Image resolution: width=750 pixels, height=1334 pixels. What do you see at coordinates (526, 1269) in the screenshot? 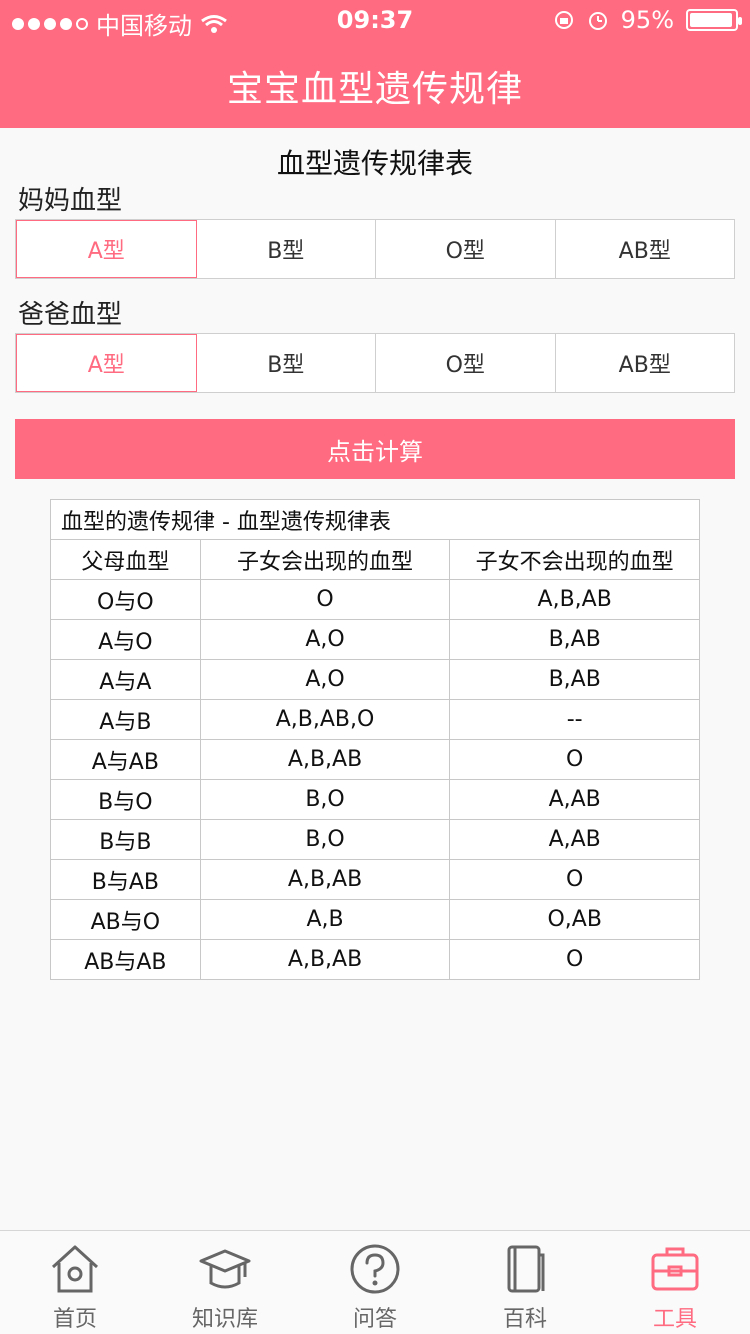
I see `book-icon` at bounding box center [526, 1269].